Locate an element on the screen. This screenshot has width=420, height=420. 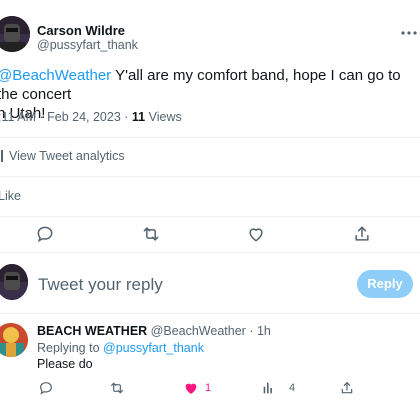
reply-author: BEACH WEATHER @BeachWeather · 1h is located at coordinates (154, 331).